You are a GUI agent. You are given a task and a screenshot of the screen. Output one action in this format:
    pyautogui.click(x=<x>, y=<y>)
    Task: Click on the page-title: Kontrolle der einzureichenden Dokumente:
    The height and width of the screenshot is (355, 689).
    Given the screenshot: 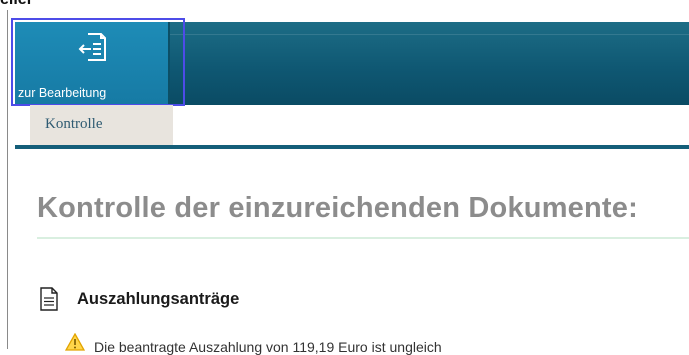 What is the action you would take?
    pyautogui.click(x=337, y=208)
    